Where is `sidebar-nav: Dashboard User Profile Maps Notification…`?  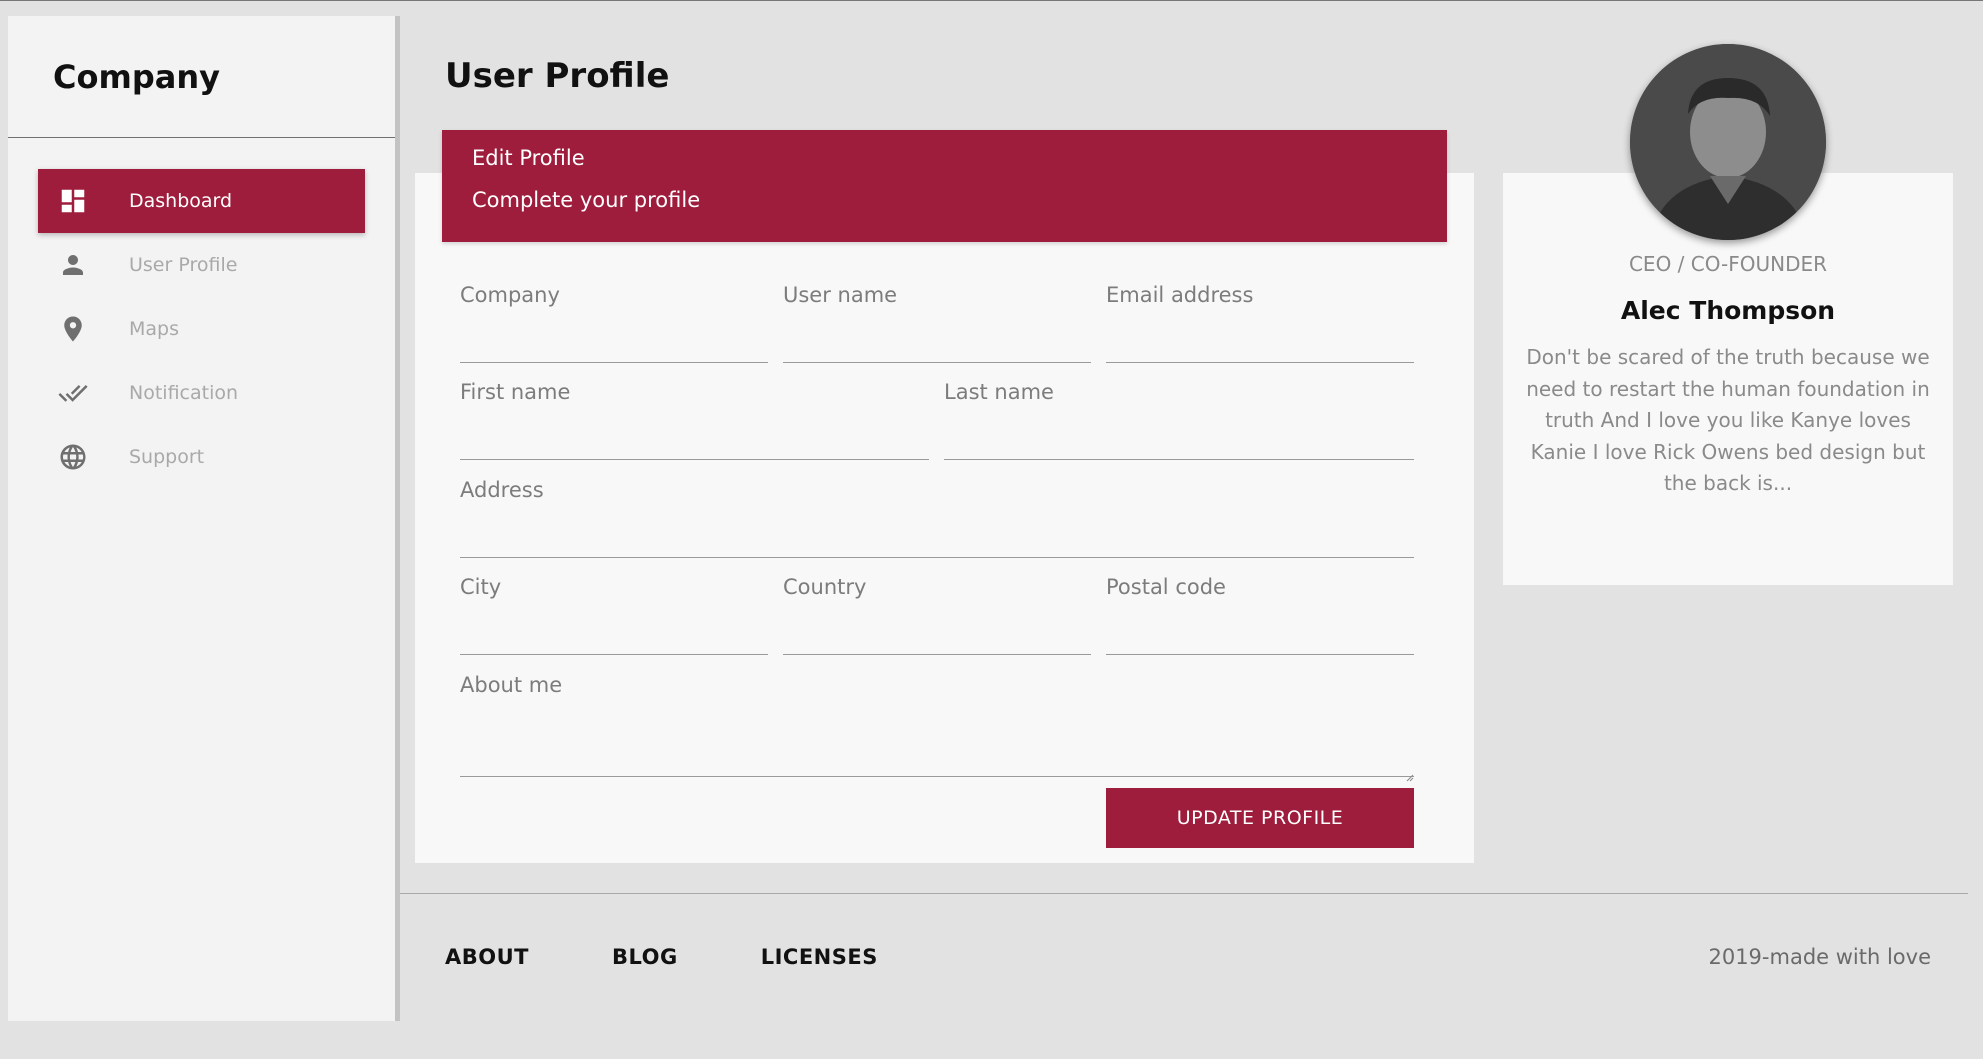 sidebar-nav: Dashboard User Profile Maps Notification… is located at coordinates (201, 313).